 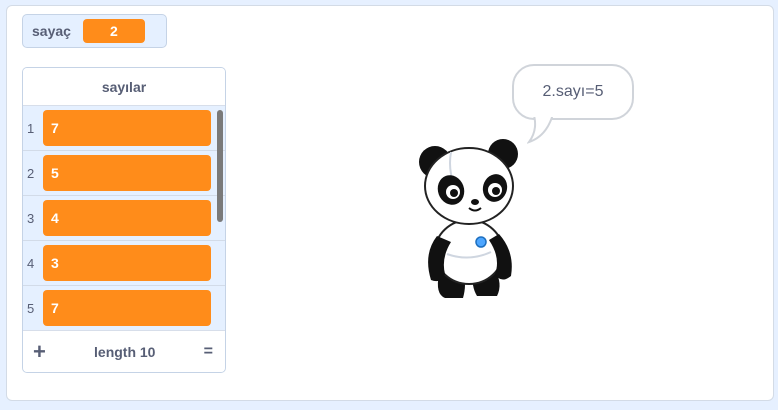 I want to click on variable-monitor-sayac: sayaç 2, so click(x=94, y=31).